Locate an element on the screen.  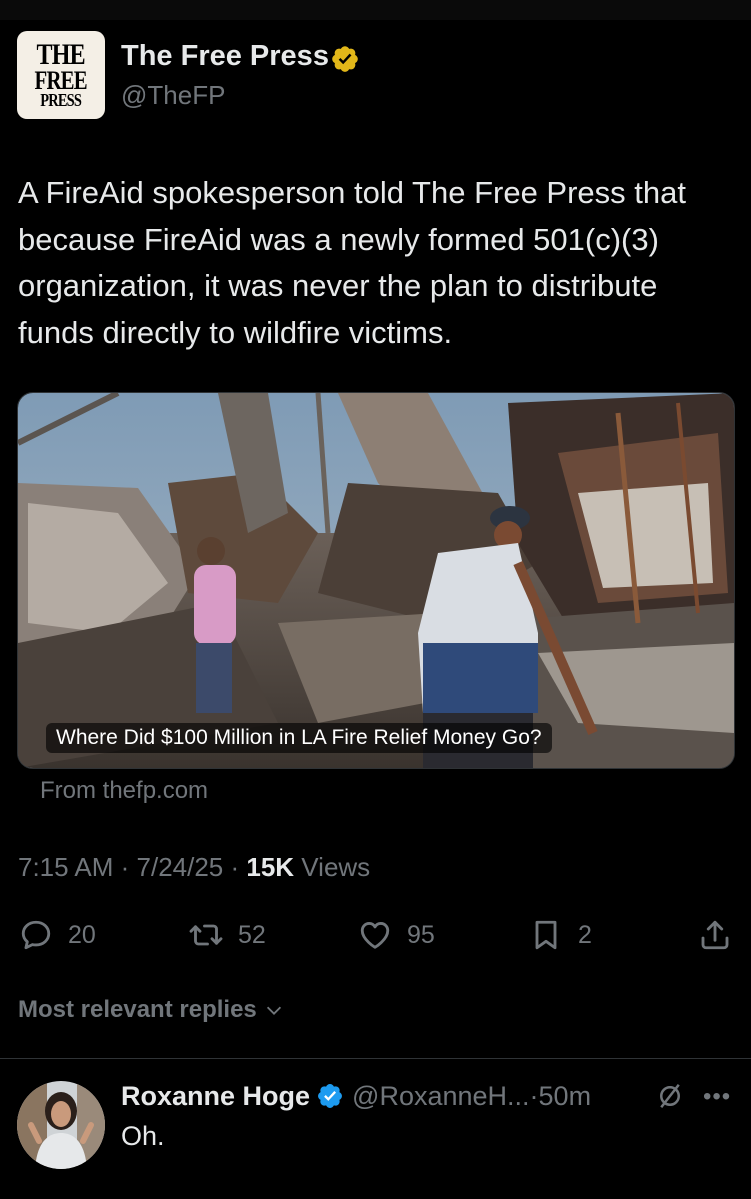
more-options-icon: ••• is located at coordinates (717, 1097).